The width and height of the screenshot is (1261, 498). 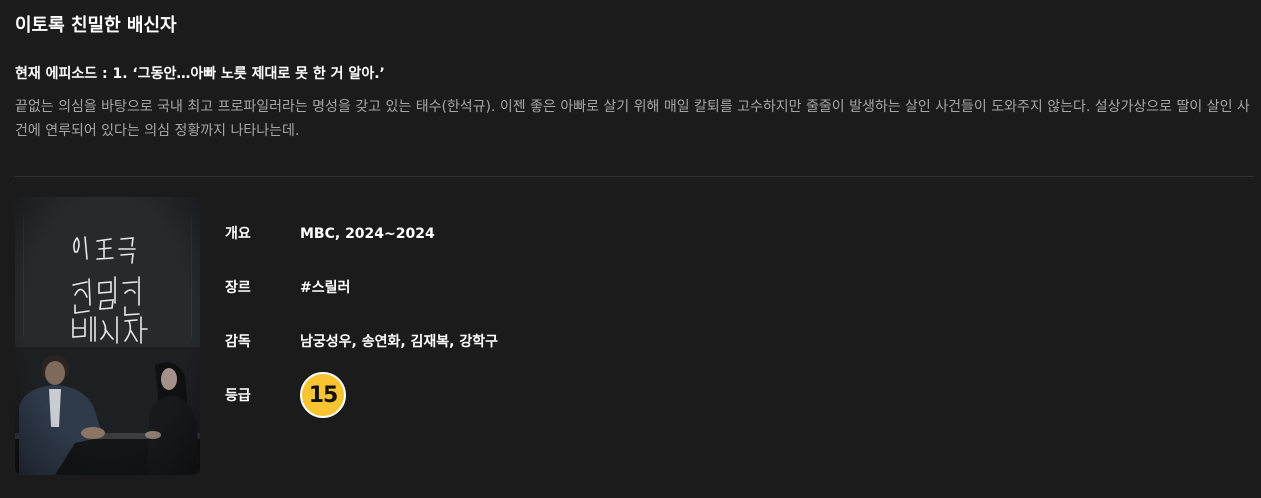 I want to click on poster-art, so click(x=107, y=336).